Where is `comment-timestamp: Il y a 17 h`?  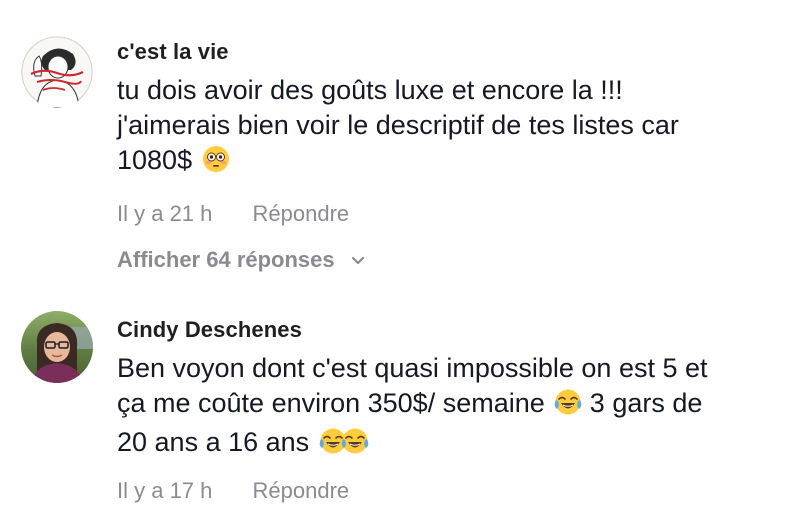
comment-timestamp: Il y a 17 h is located at coordinates (165, 490).